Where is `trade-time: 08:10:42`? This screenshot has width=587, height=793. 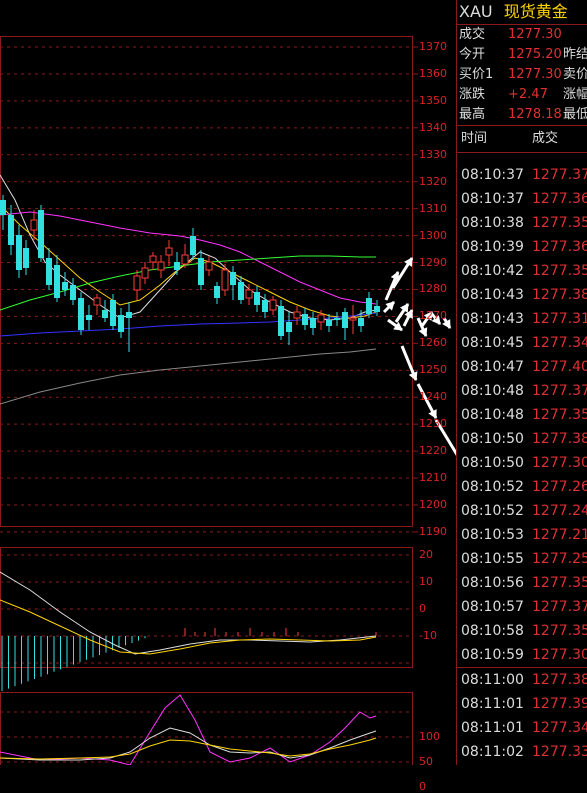
trade-time: 08:10:42 is located at coordinates (492, 271).